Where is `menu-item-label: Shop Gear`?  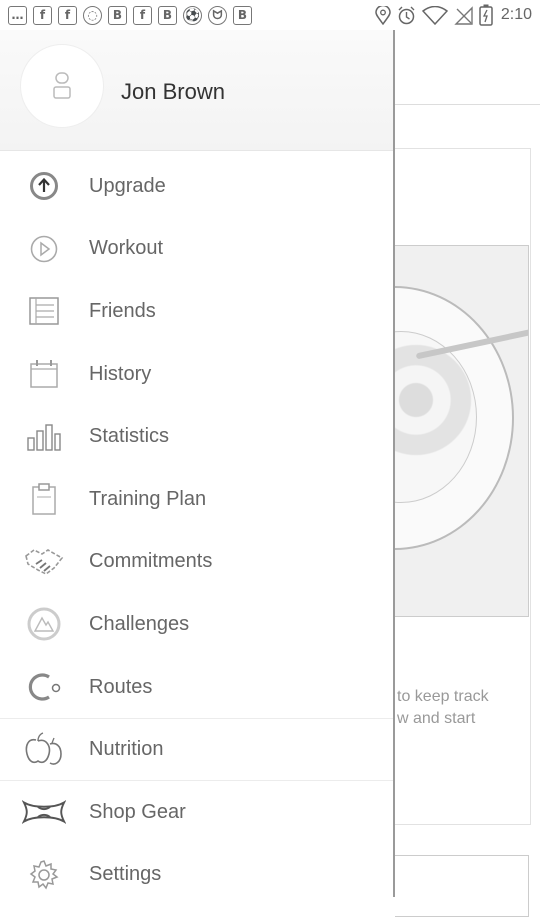
menu-item-label: Shop Gear is located at coordinates (137, 811).